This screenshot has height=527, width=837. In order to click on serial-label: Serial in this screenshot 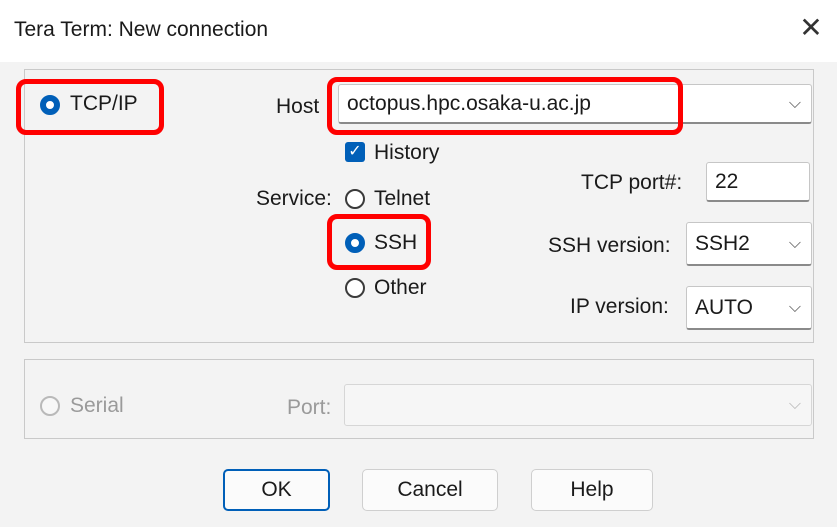, I will do `click(97, 405)`.